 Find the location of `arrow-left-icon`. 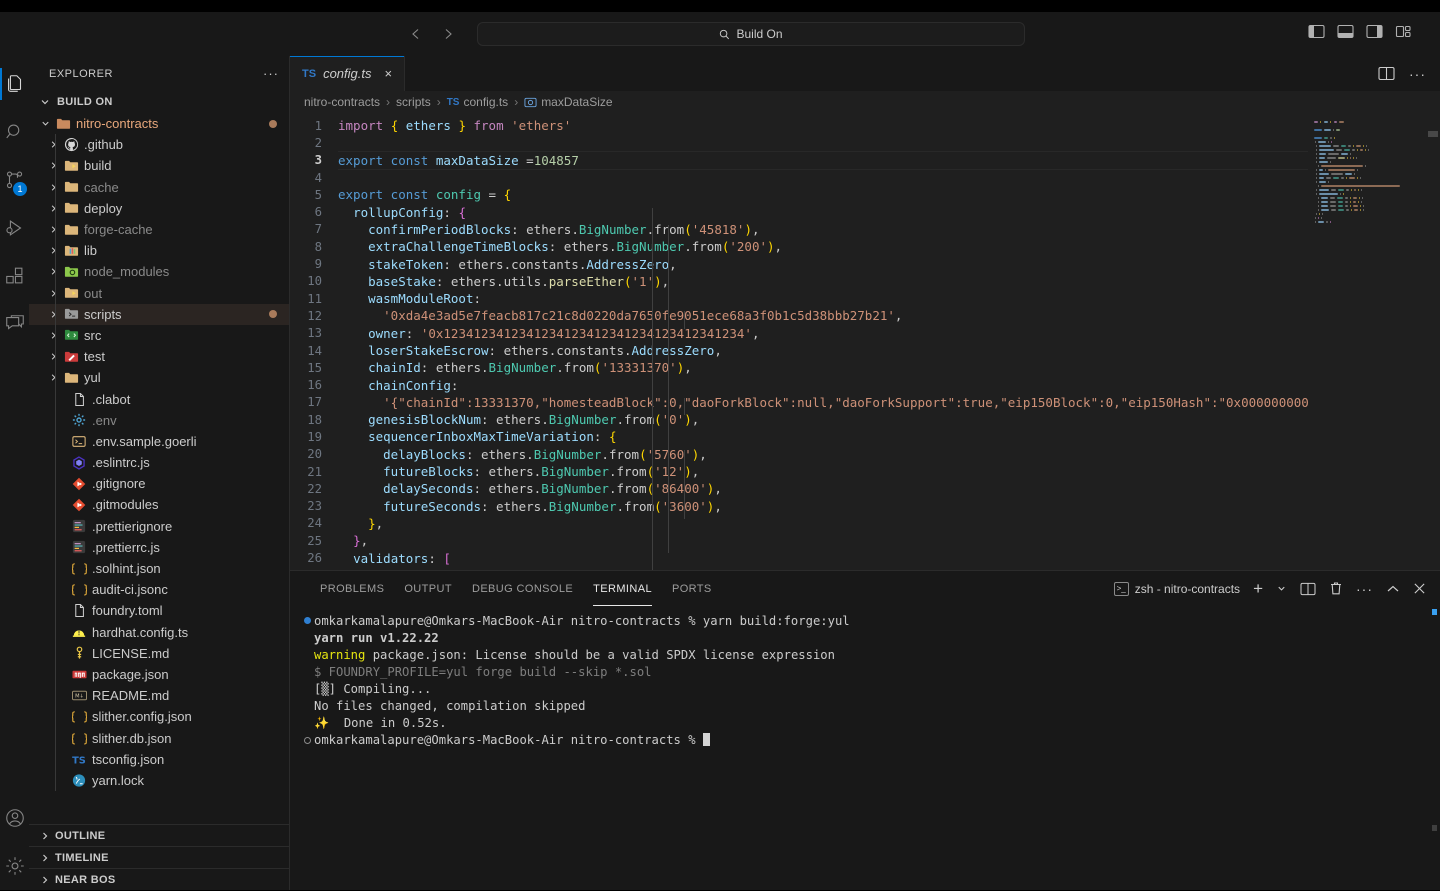

arrow-left-icon is located at coordinates (416, 34).